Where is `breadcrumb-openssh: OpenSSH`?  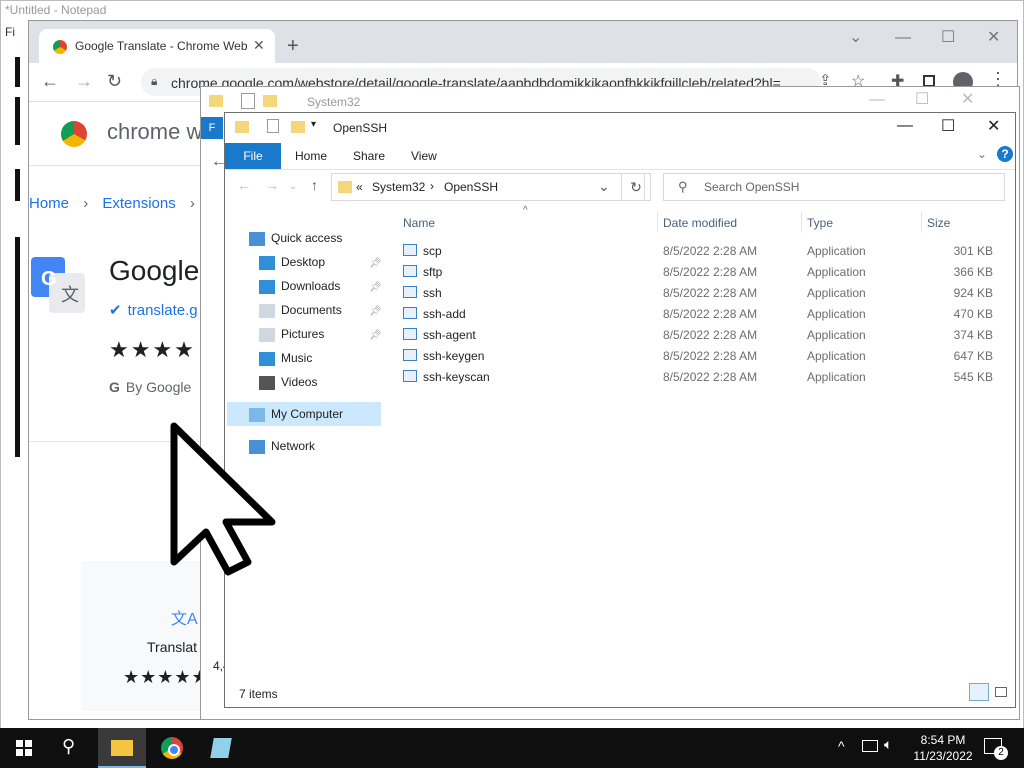
breadcrumb-openssh: OpenSSH is located at coordinates (471, 187).